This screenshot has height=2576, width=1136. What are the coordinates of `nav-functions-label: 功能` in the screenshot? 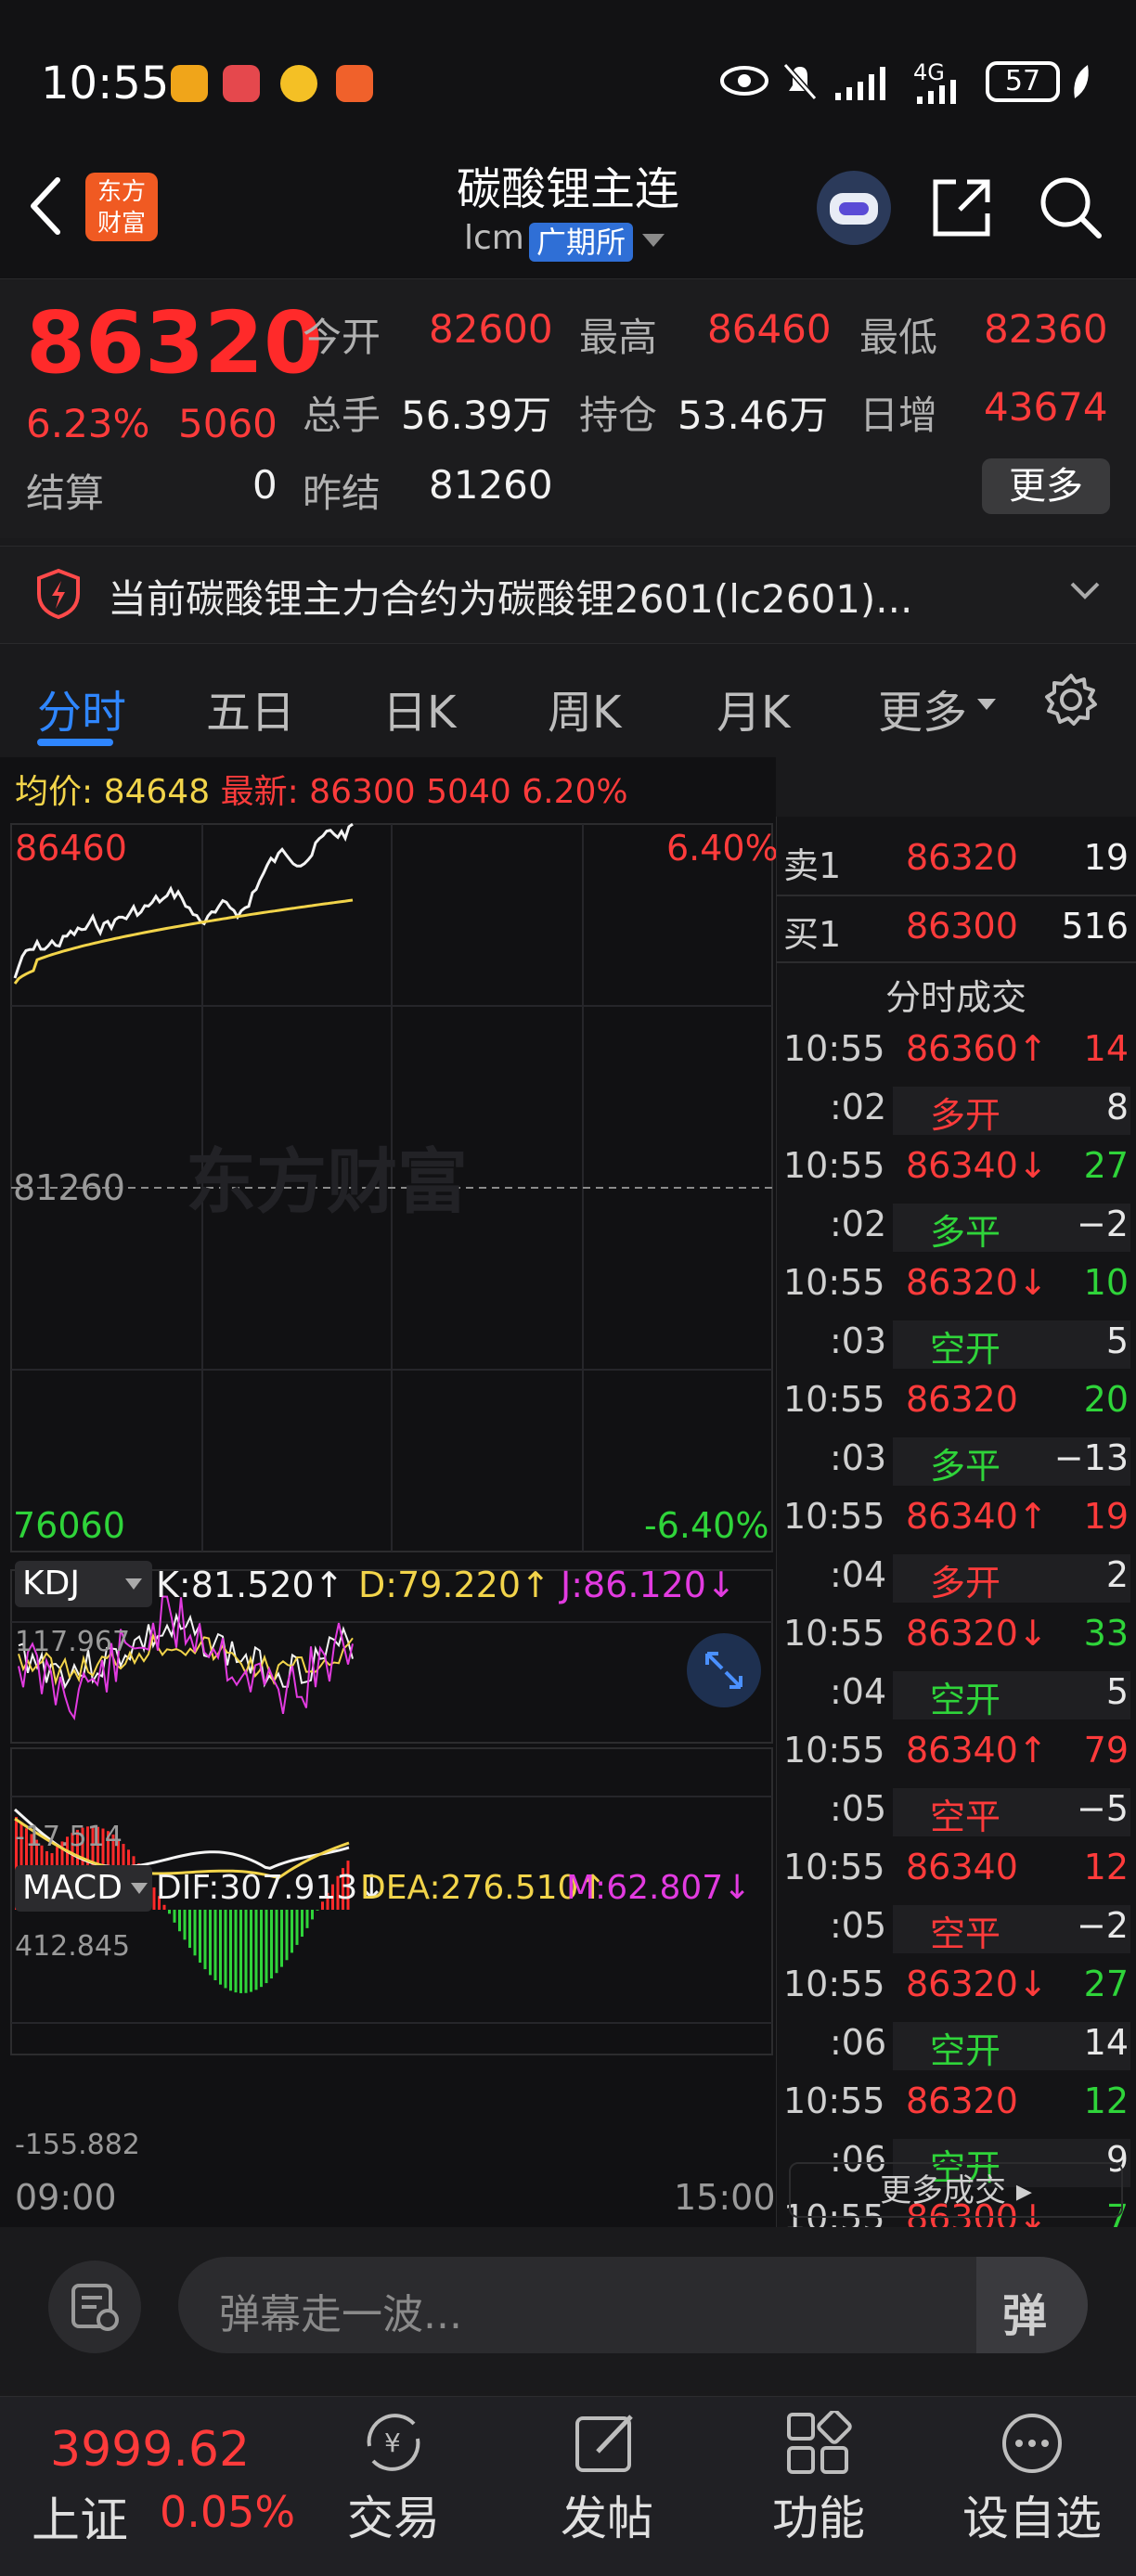 It's located at (818, 2519).